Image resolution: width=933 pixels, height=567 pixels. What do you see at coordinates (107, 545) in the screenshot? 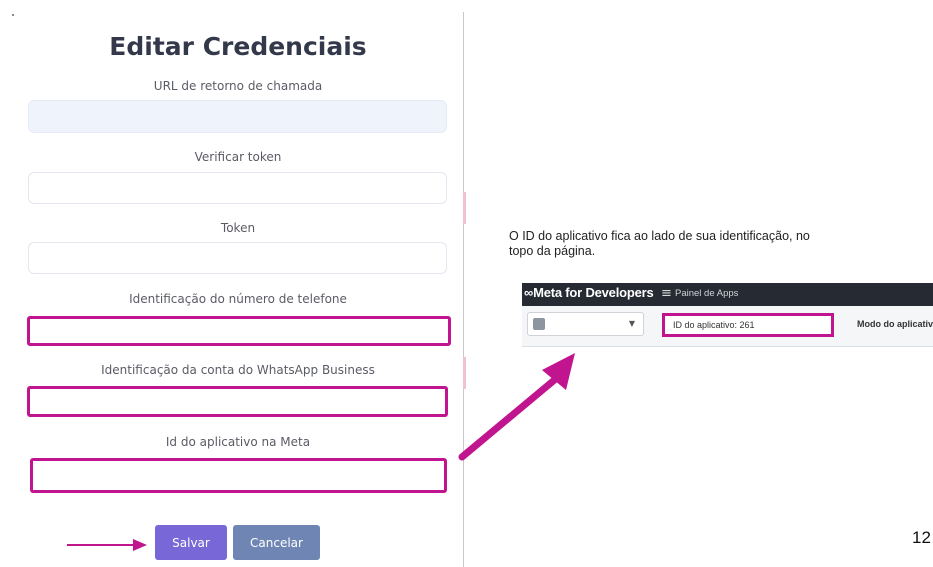
I see `save-pointer-arrow` at bounding box center [107, 545].